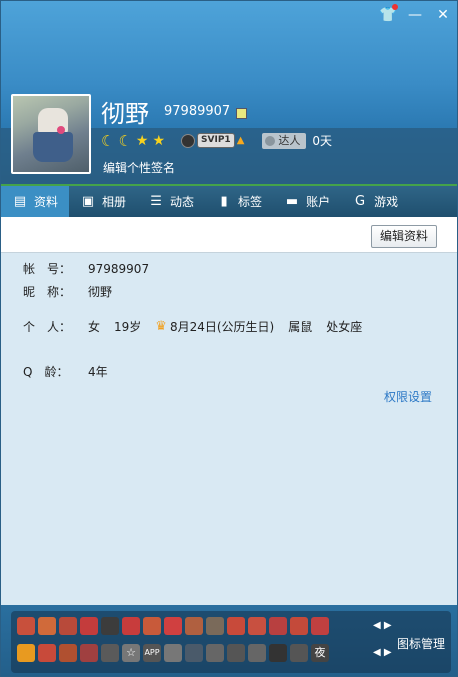 This screenshot has width=458, height=677. What do you see at coordinates (100, 292) in the screenshot?
I see `nick-value: 彻野` at bounding box center [100, 292].